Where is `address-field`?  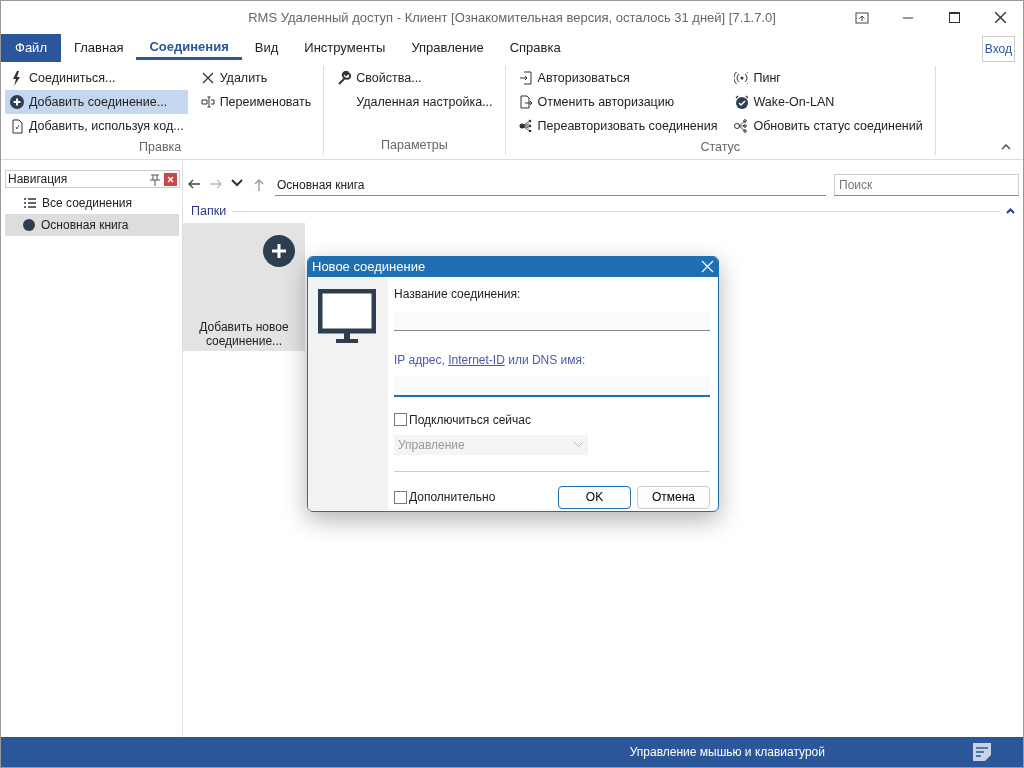
address-field is located at coordinates (552, 386).